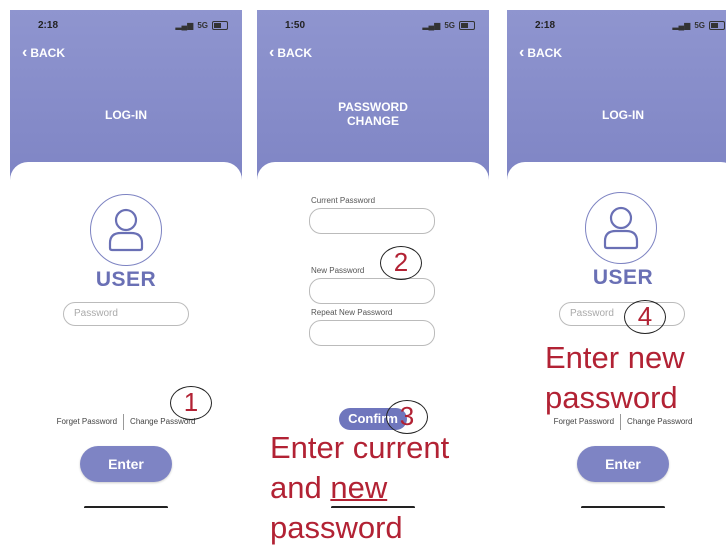 This screenshot has height=551, width=726. I want to click on current-password-input, so click(372, 221).